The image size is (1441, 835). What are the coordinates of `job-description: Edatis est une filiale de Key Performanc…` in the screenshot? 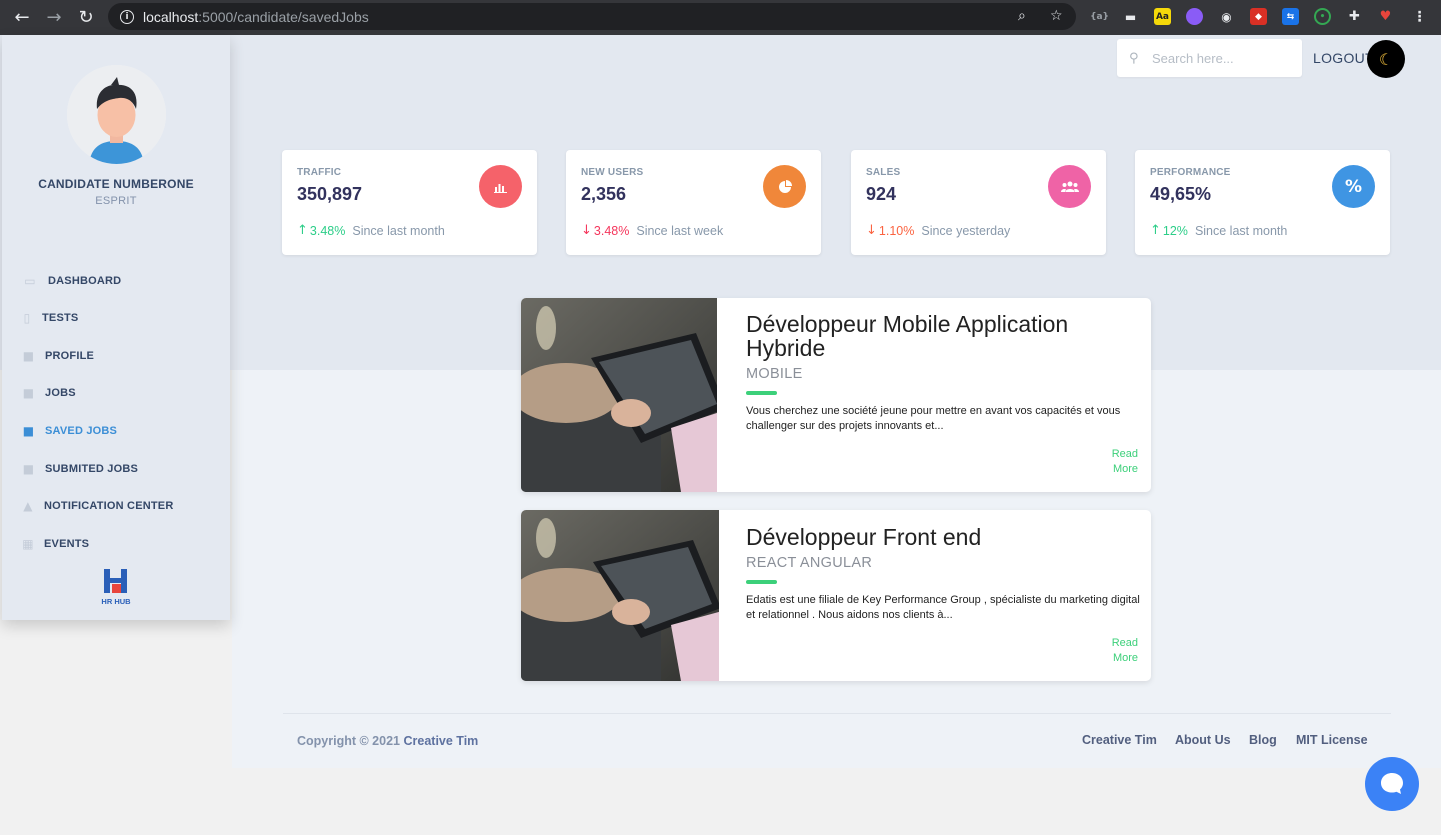 It's located at (943, 607).